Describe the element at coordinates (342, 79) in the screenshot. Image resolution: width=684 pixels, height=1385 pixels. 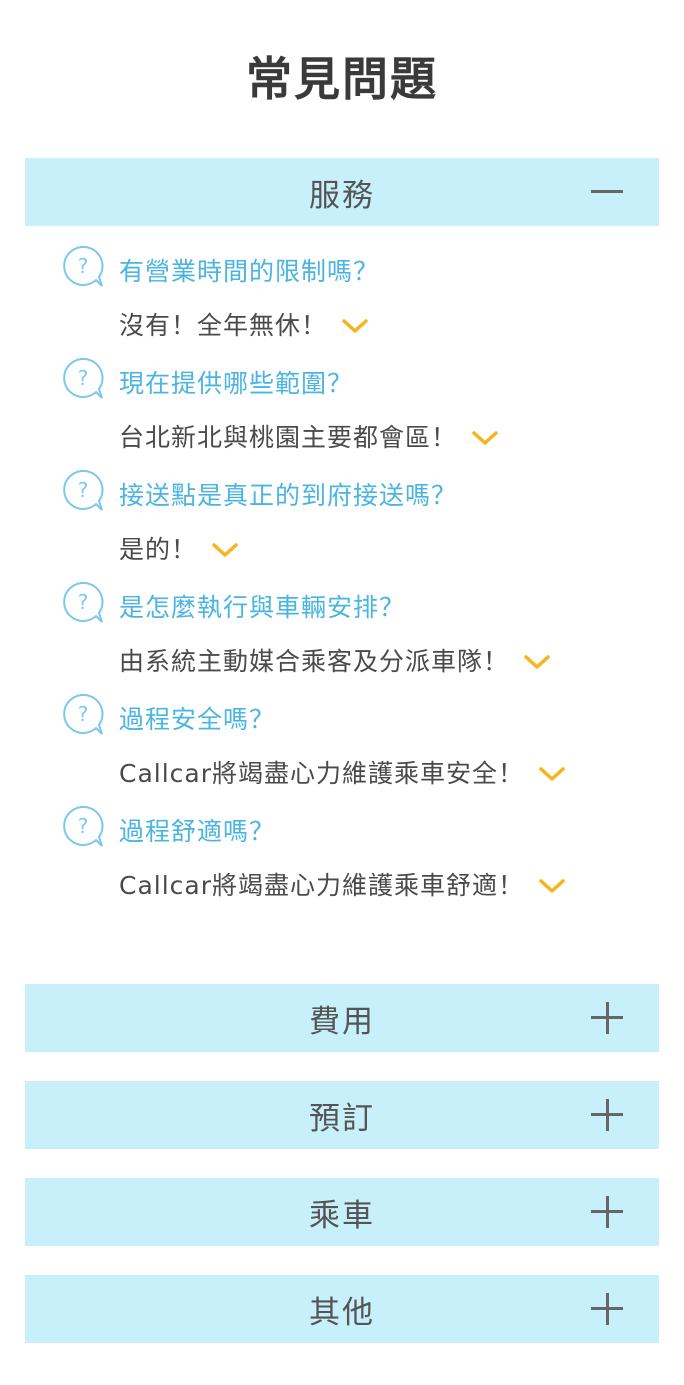
I see `page-title: 常見問題` at that location.